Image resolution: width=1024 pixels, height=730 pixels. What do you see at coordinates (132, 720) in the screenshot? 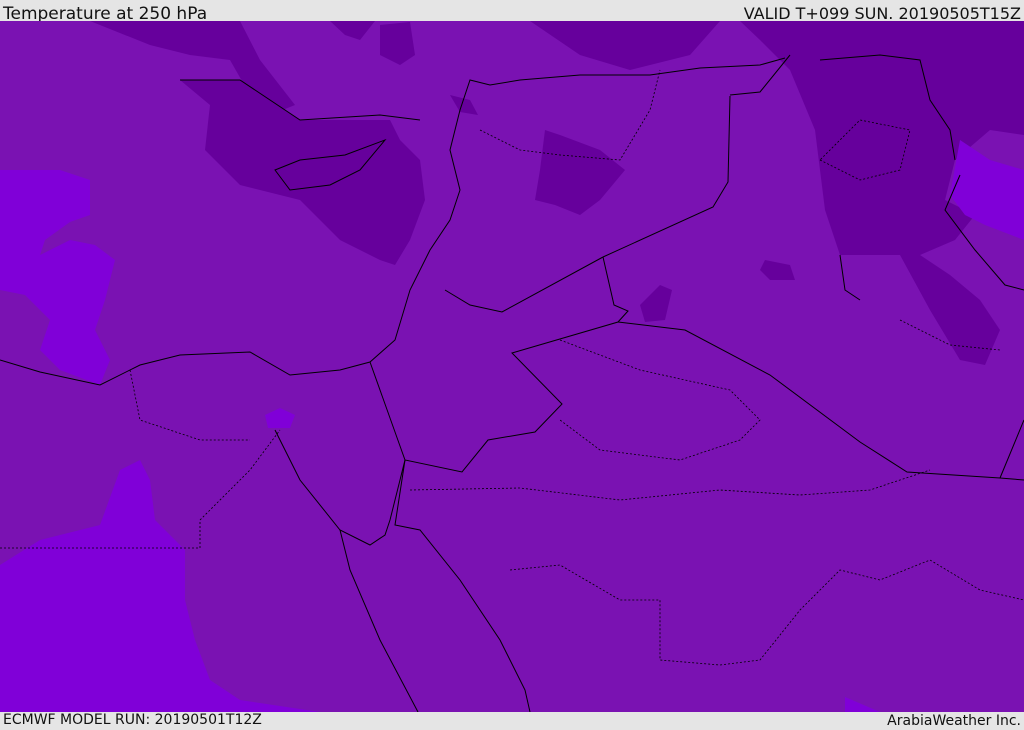
I see `model-run: ECMWF MODEL RUN: 20190501T12Z` at bounding box center [132, 720].